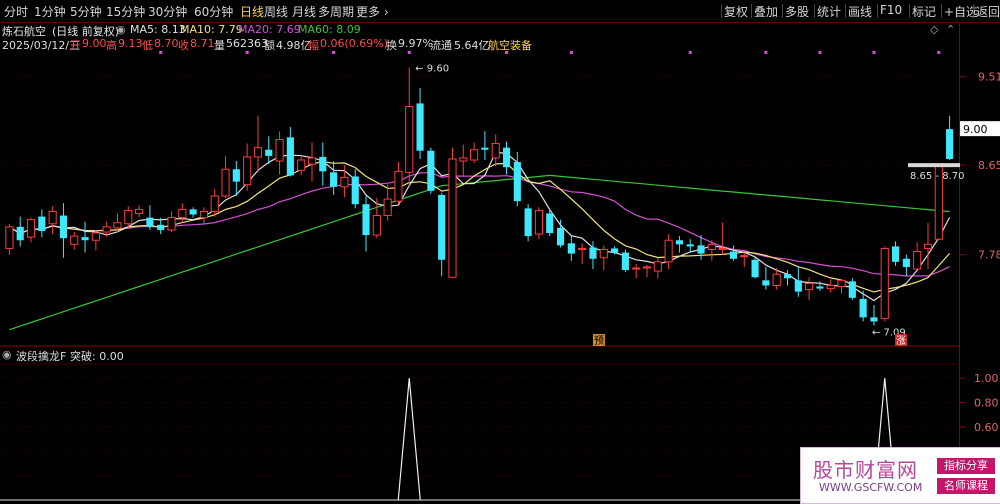 This screenshot has height=504, width=1000. I want to click on low-label: 低, so click(147, 45).